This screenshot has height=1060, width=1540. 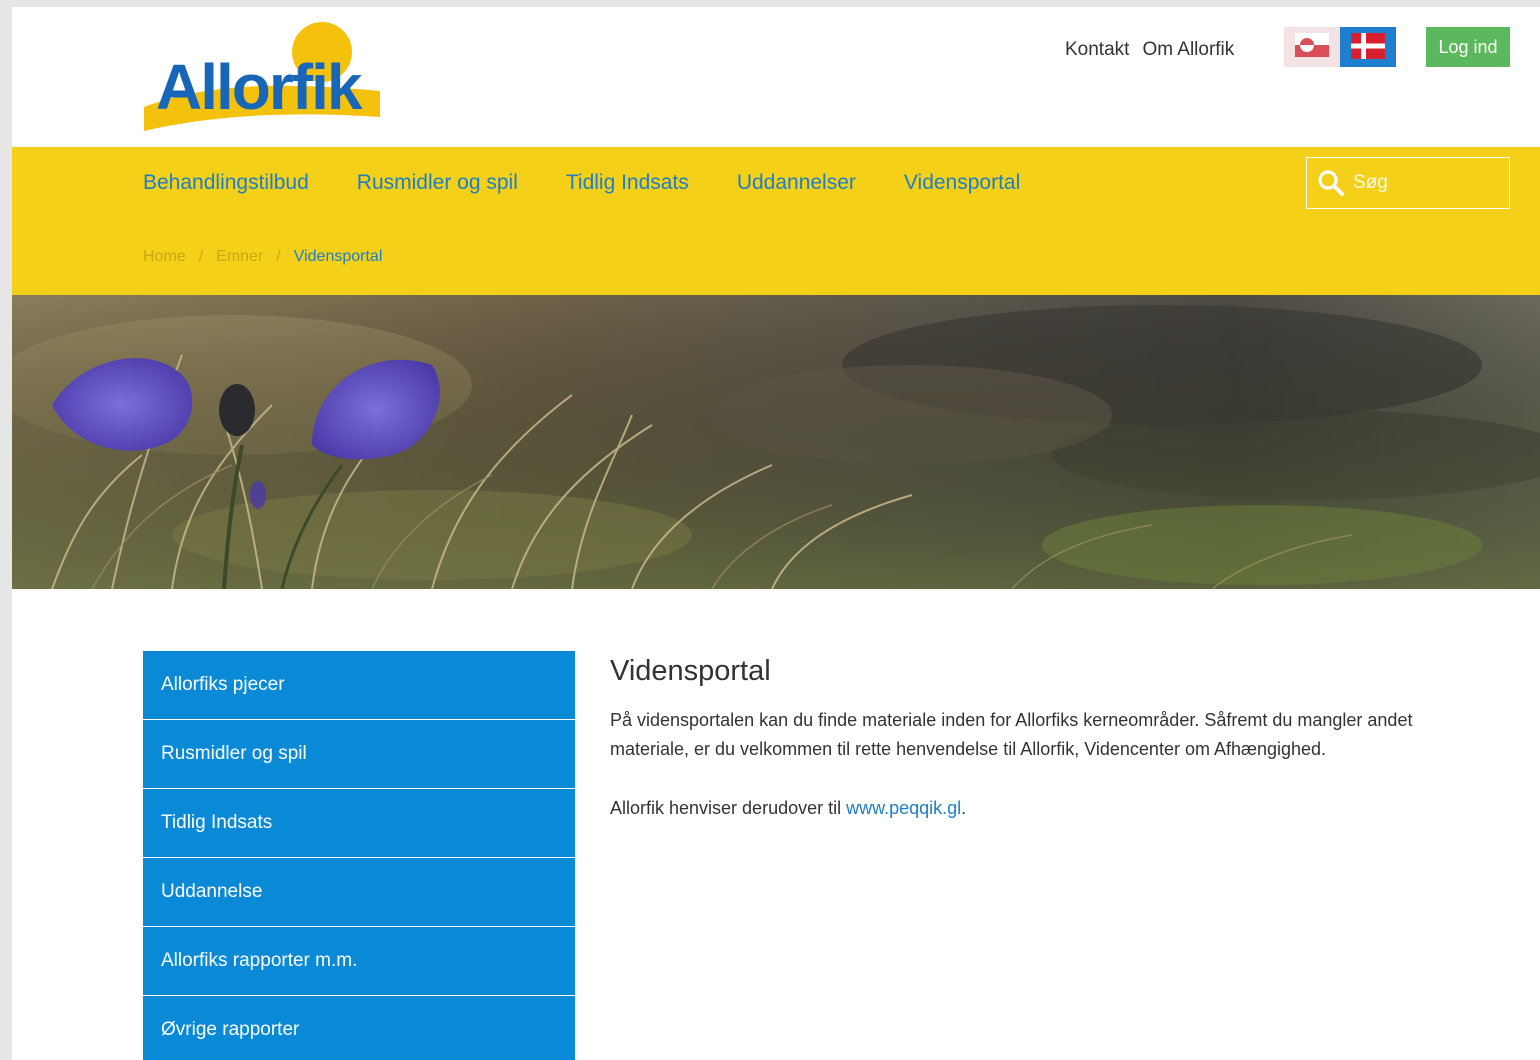 I want to click on sidebar-item-allorfiks-rapporter: Allorfiks rapporter m.m., so click(x=359, y=961).